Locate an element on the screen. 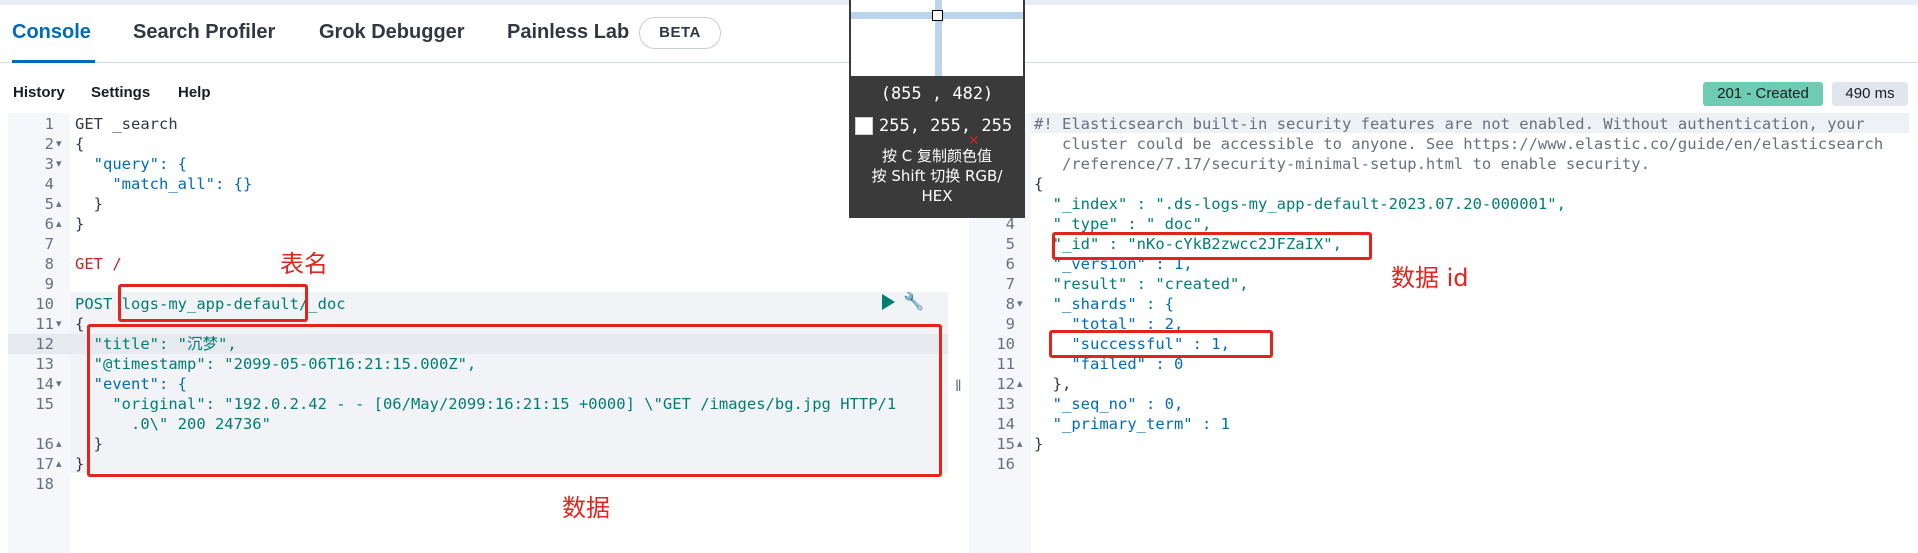  code-line: GET / is located at coordinates (98, 264).